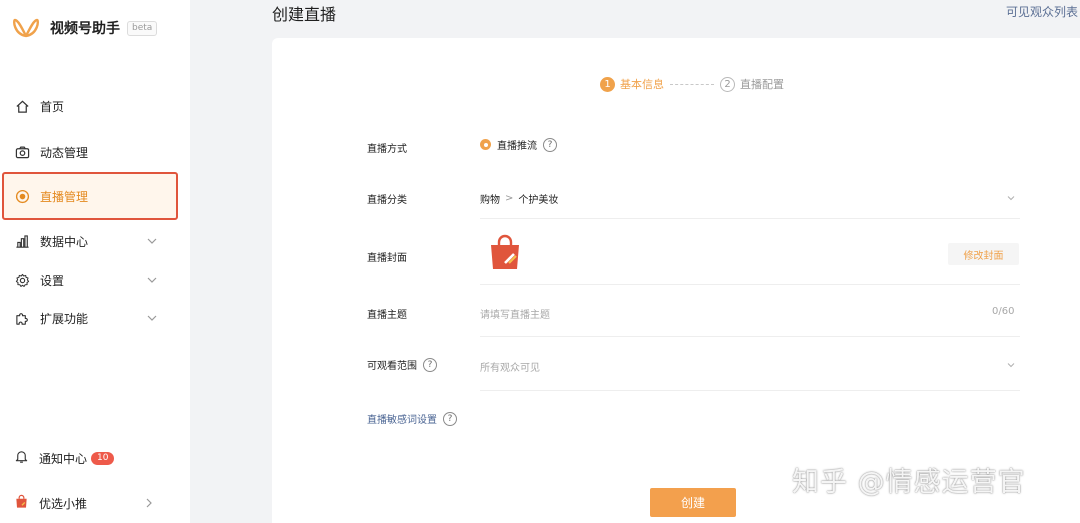 This screenshot has height=523, width=1080. I want to click on bell-icon, so click(21, 458).